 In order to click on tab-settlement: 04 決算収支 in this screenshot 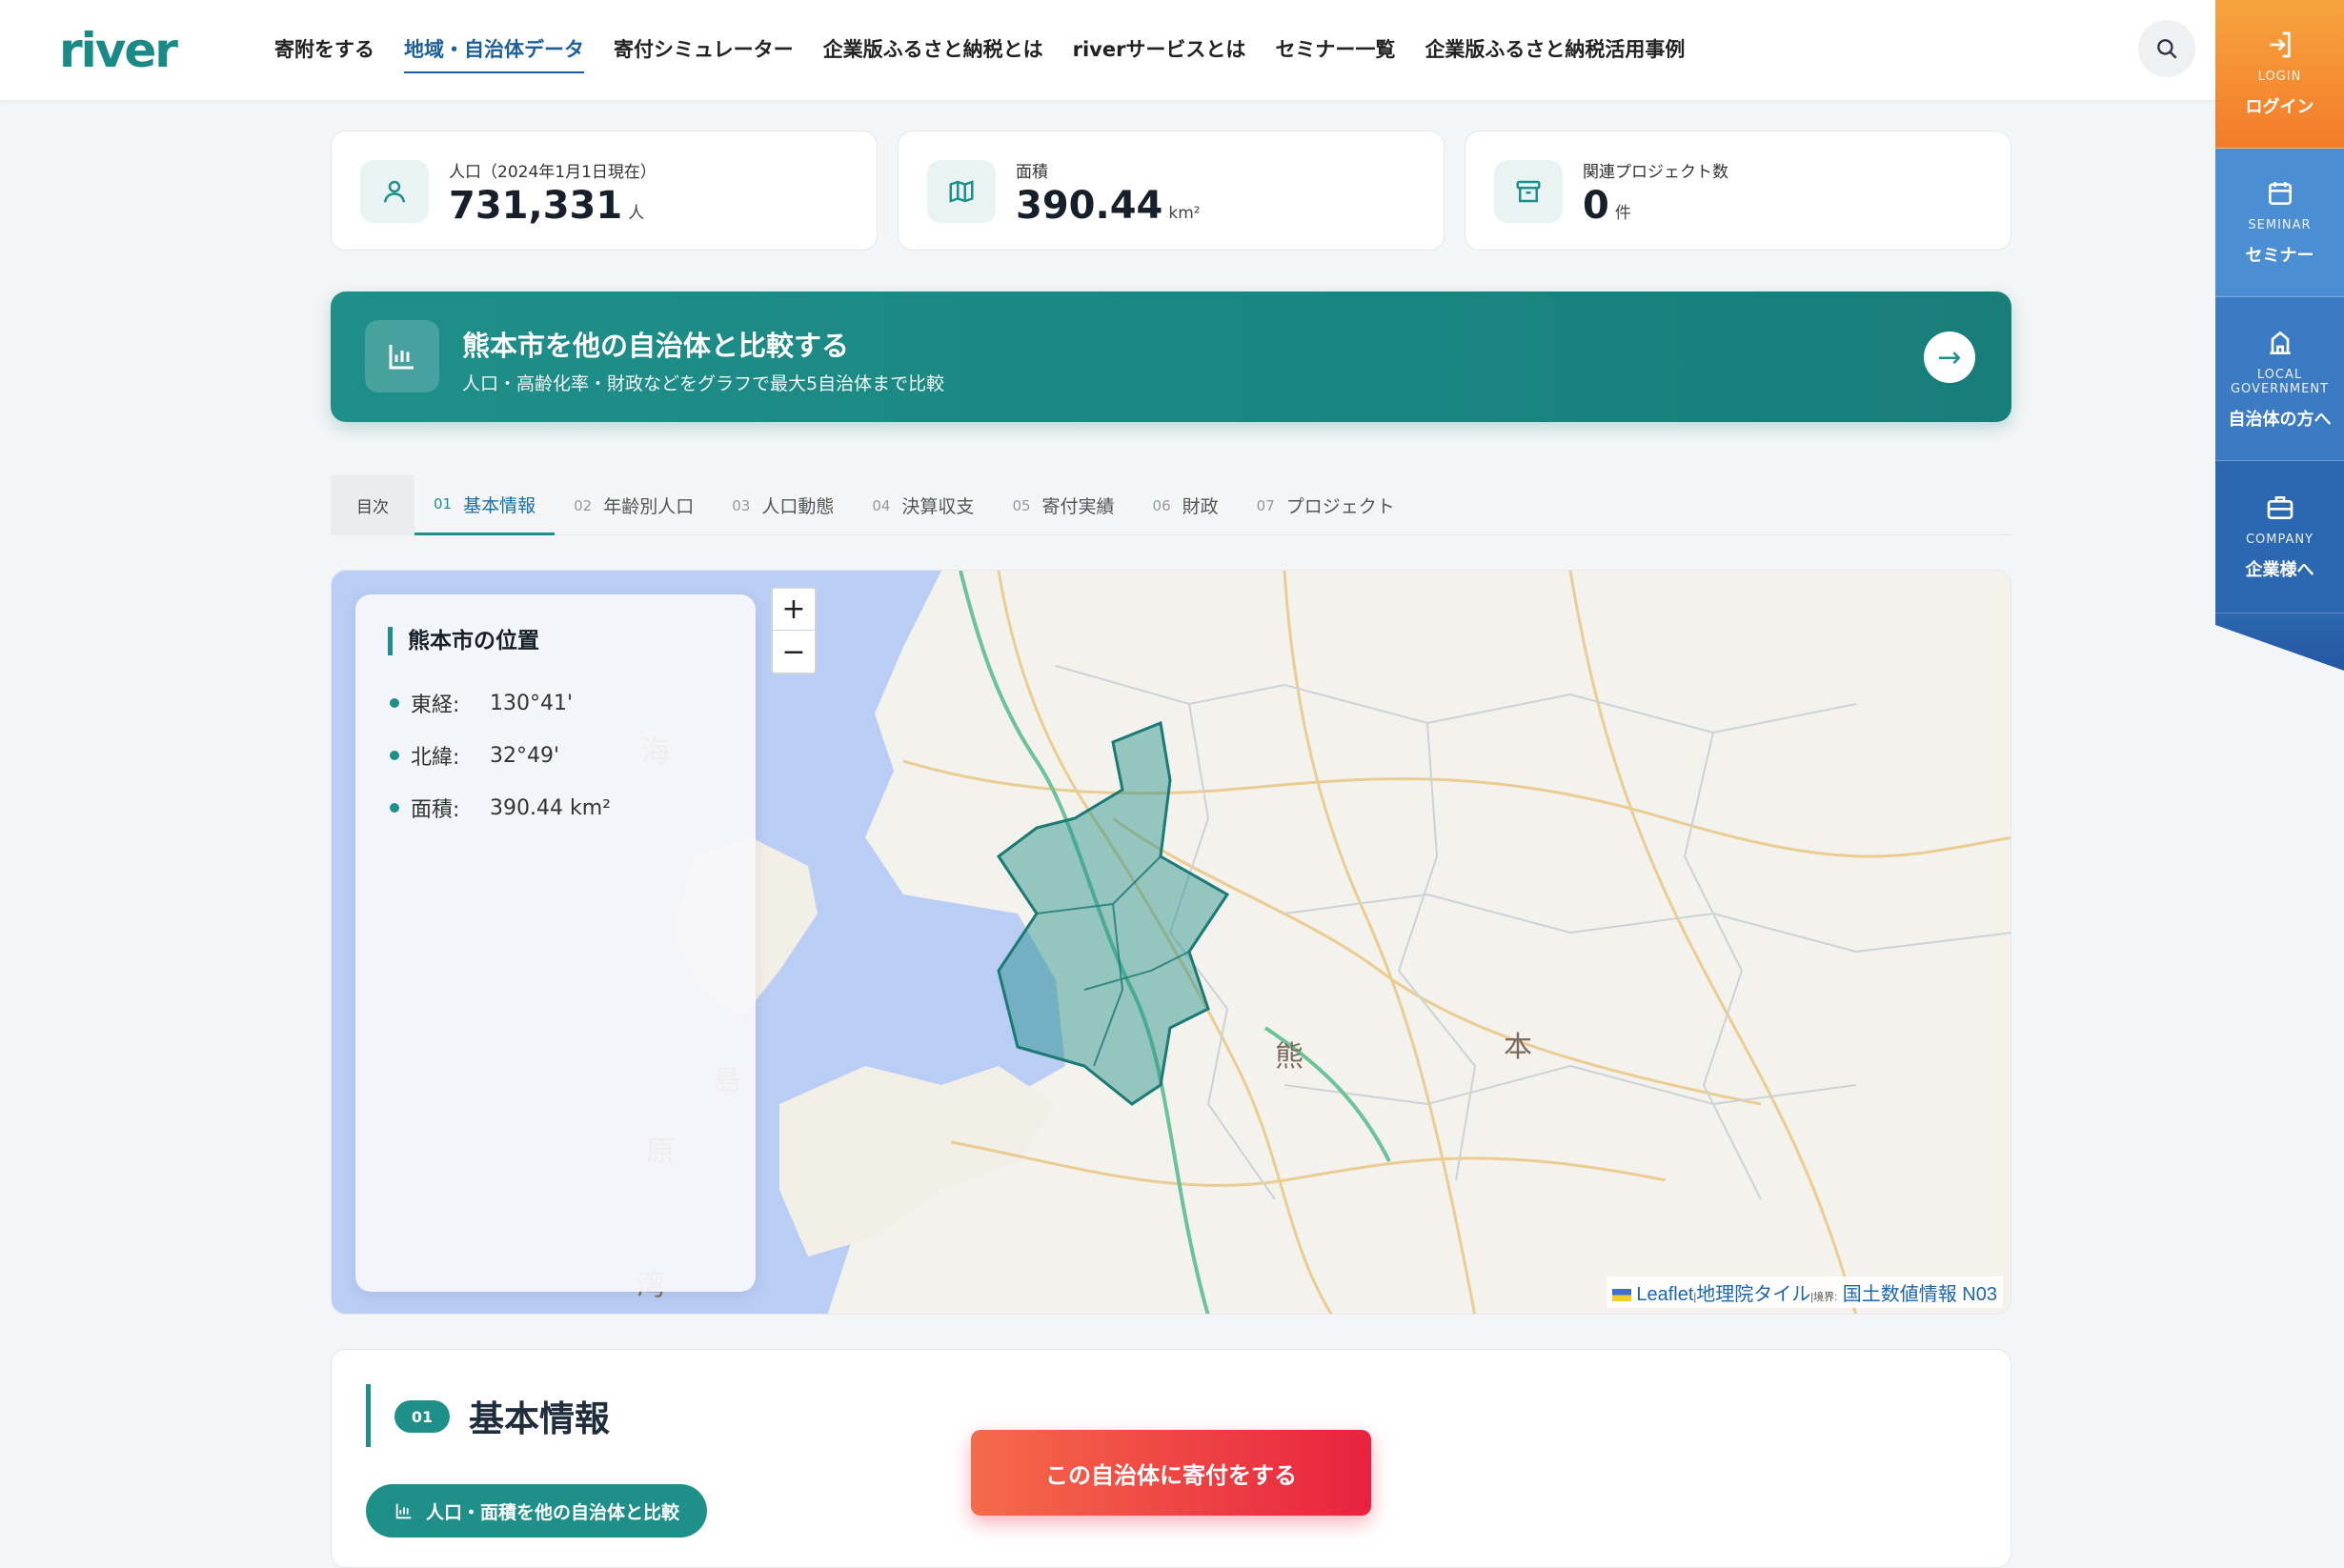, I will do `click(923, 505)`.